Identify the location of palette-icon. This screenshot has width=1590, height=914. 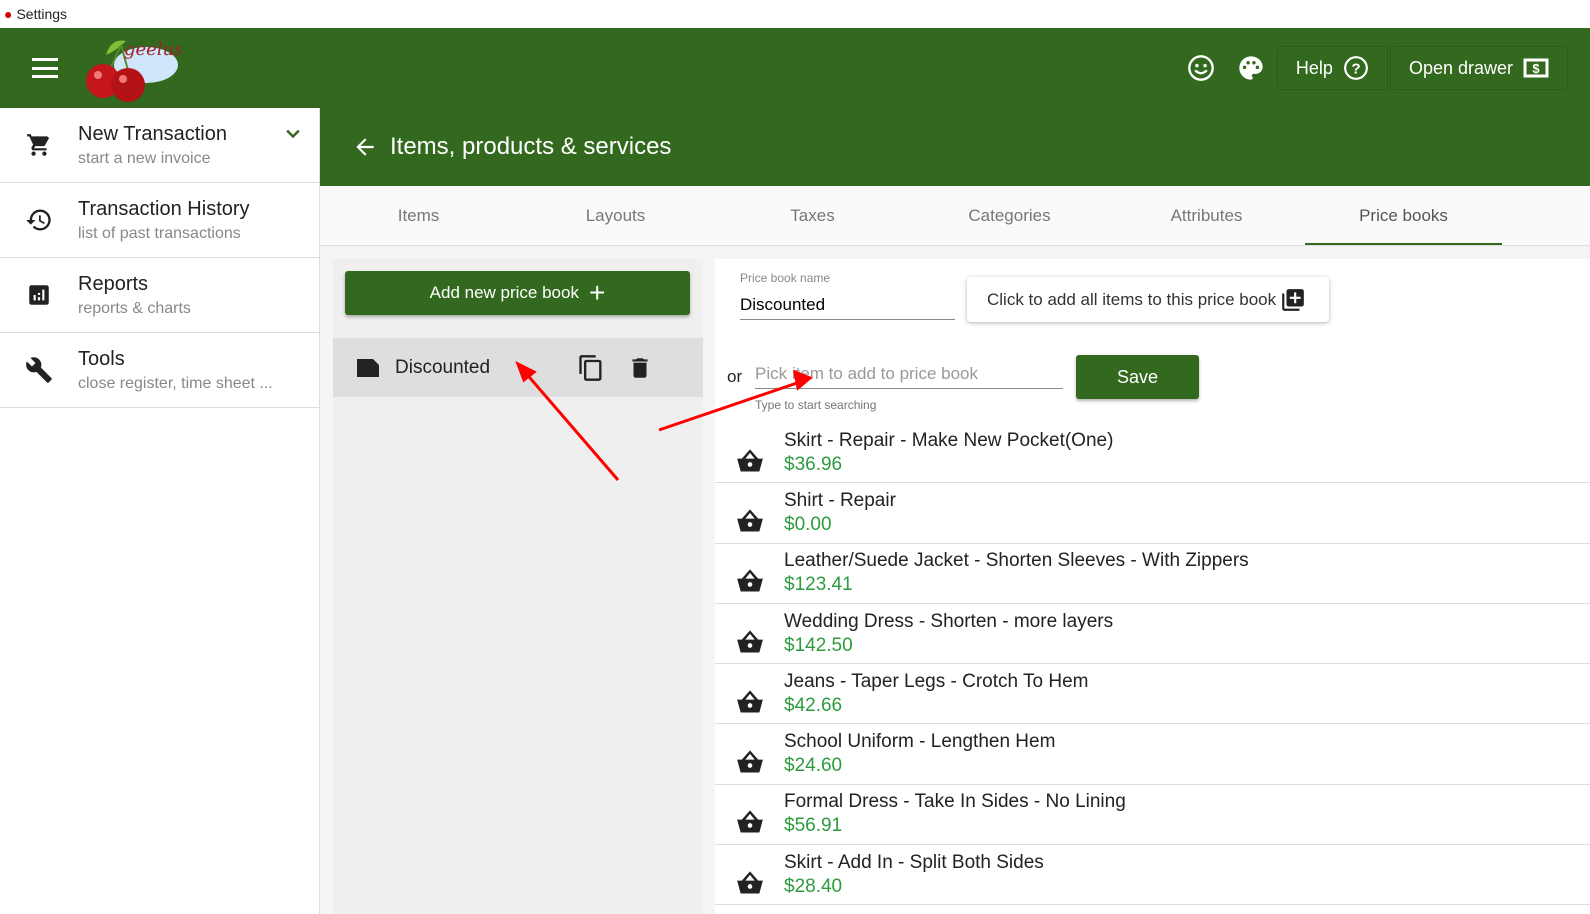
(1251, 68).